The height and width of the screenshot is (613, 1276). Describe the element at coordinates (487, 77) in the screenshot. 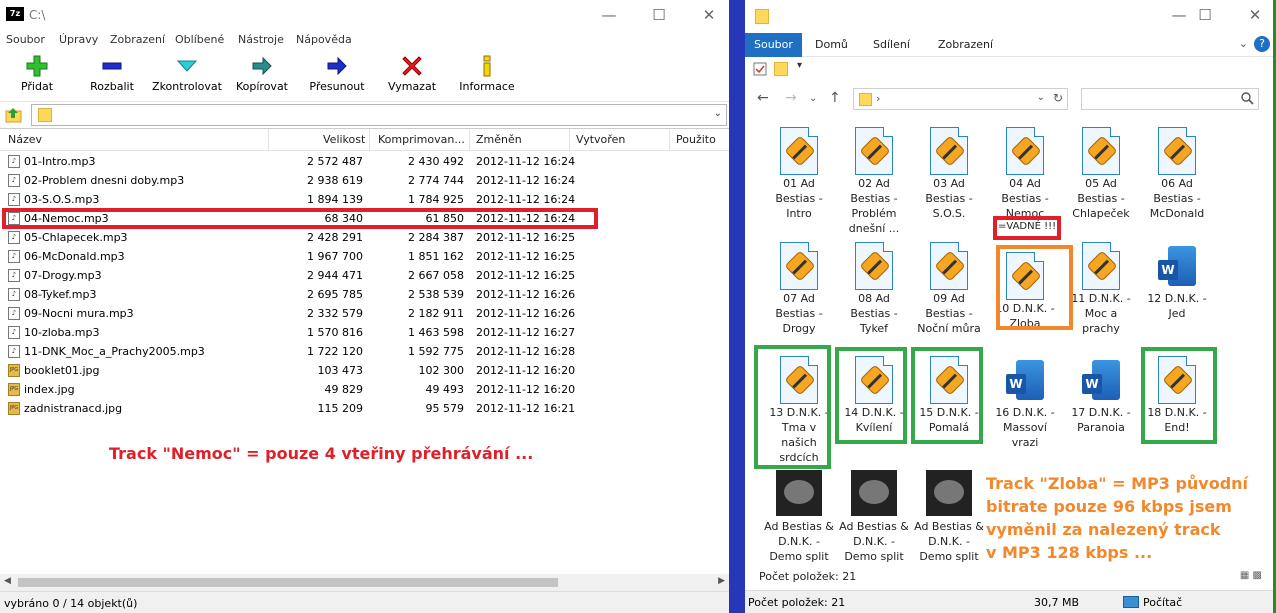

I see `info-button: Informace` at that location.